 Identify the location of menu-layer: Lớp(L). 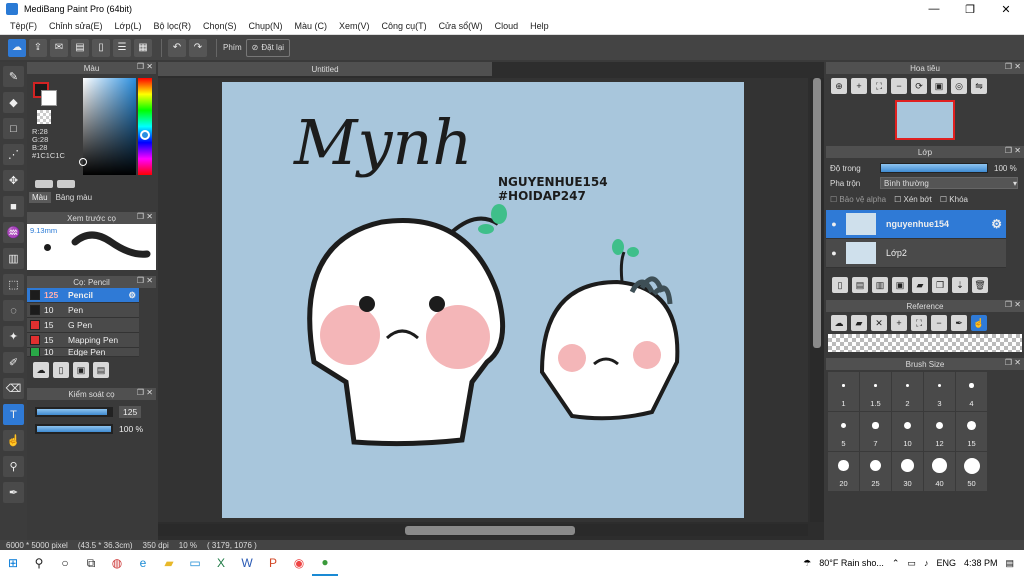
(128, 26).